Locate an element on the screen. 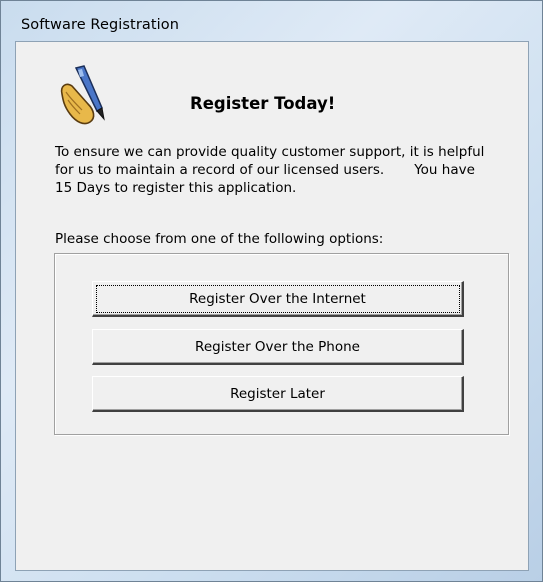  heading: Register Today! is located at coordinates (263, 103).